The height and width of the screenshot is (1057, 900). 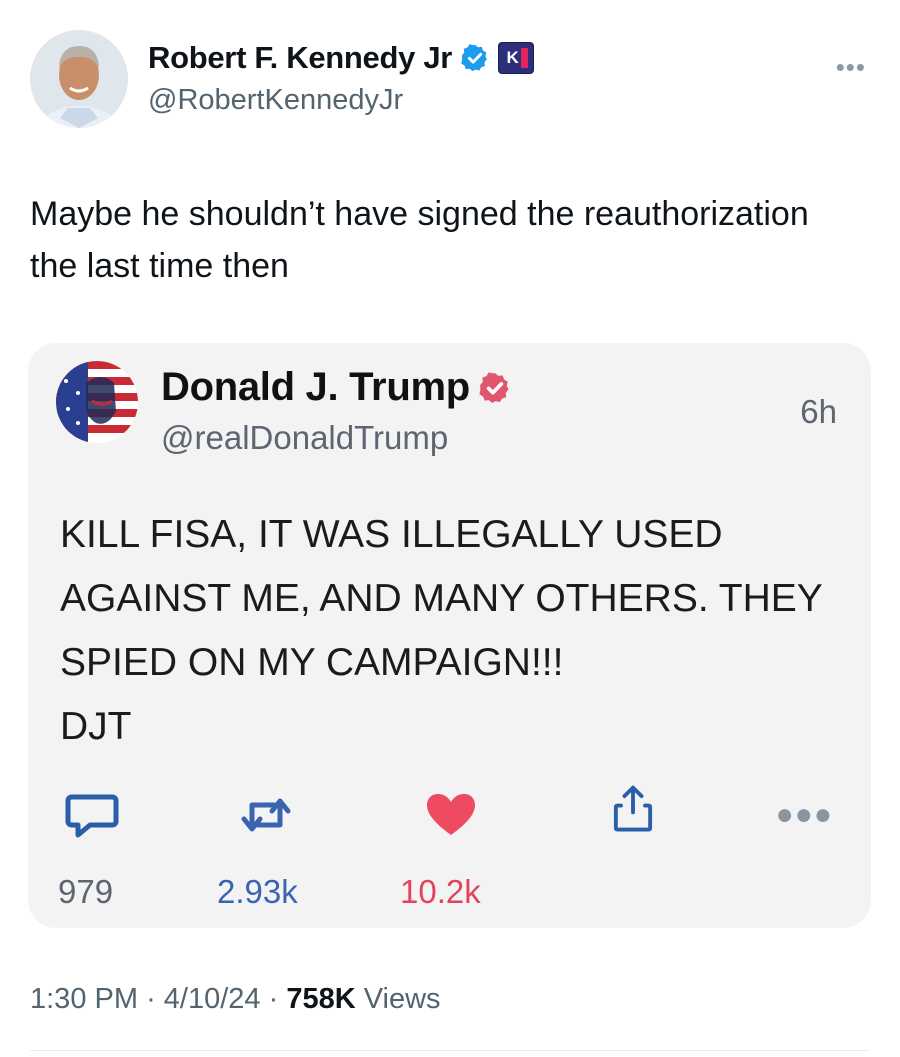 I want to click on quoted-author-name: Donald J. Trump, so click(x=315, y=387).